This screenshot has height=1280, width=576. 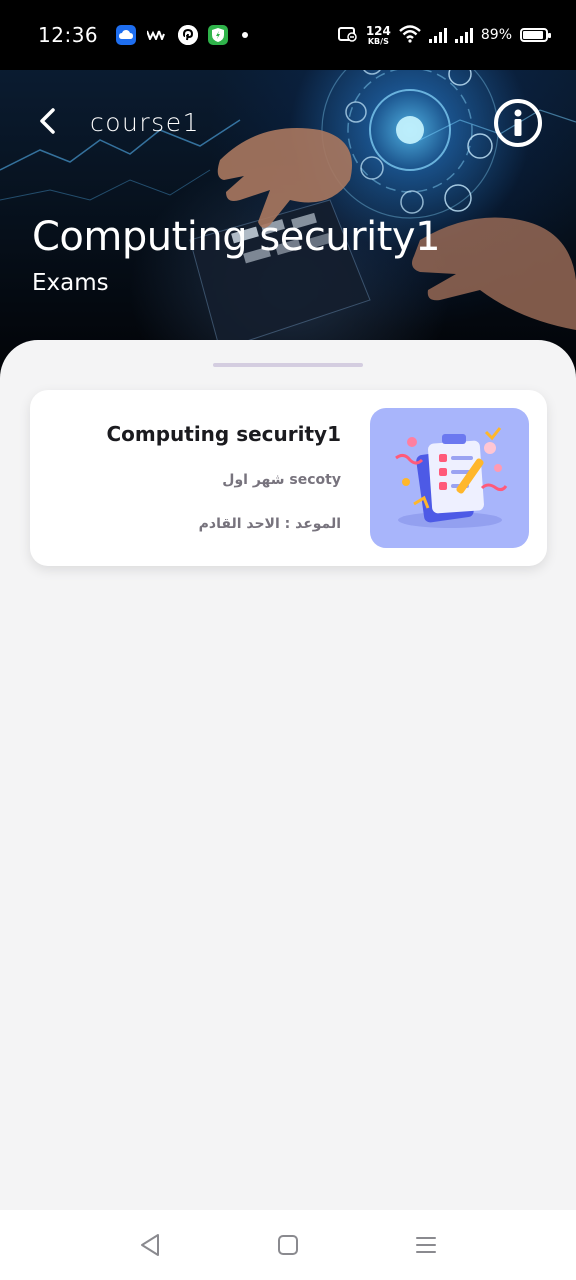 What do you see at coordinates (533, 35) in the screenshot?
I see `battery-fill` at bounding box center [533, 35].